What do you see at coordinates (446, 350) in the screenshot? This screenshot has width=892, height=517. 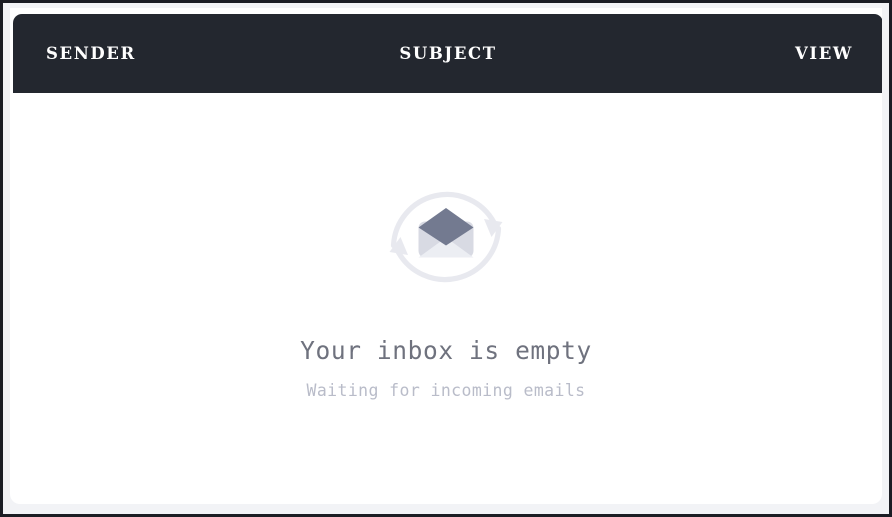 I see `empty-state-title: Your inbox is empty` at bounding box center [446, 350].